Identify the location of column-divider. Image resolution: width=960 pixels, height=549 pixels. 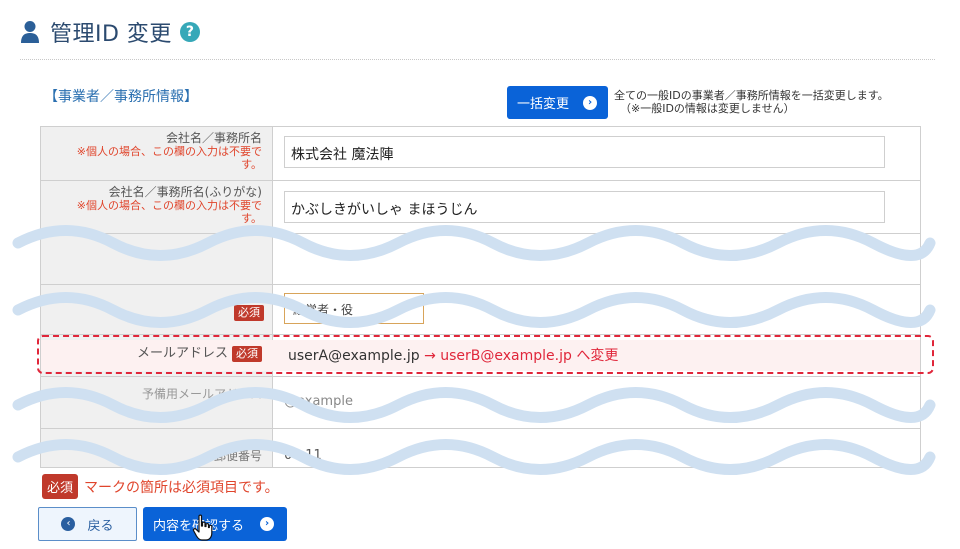
(272, 297).